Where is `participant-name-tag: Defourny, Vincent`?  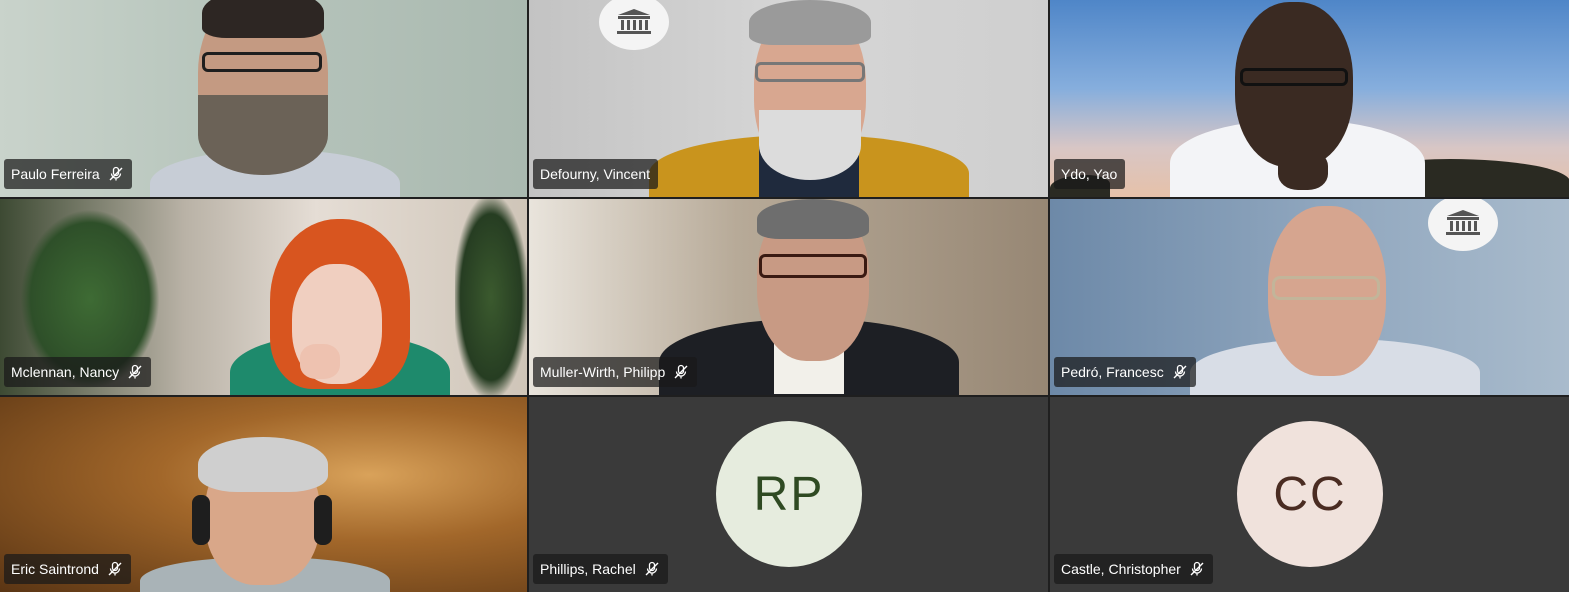 participant-name-tag: Defourny, Vincent is located at coordinates (595, 174).